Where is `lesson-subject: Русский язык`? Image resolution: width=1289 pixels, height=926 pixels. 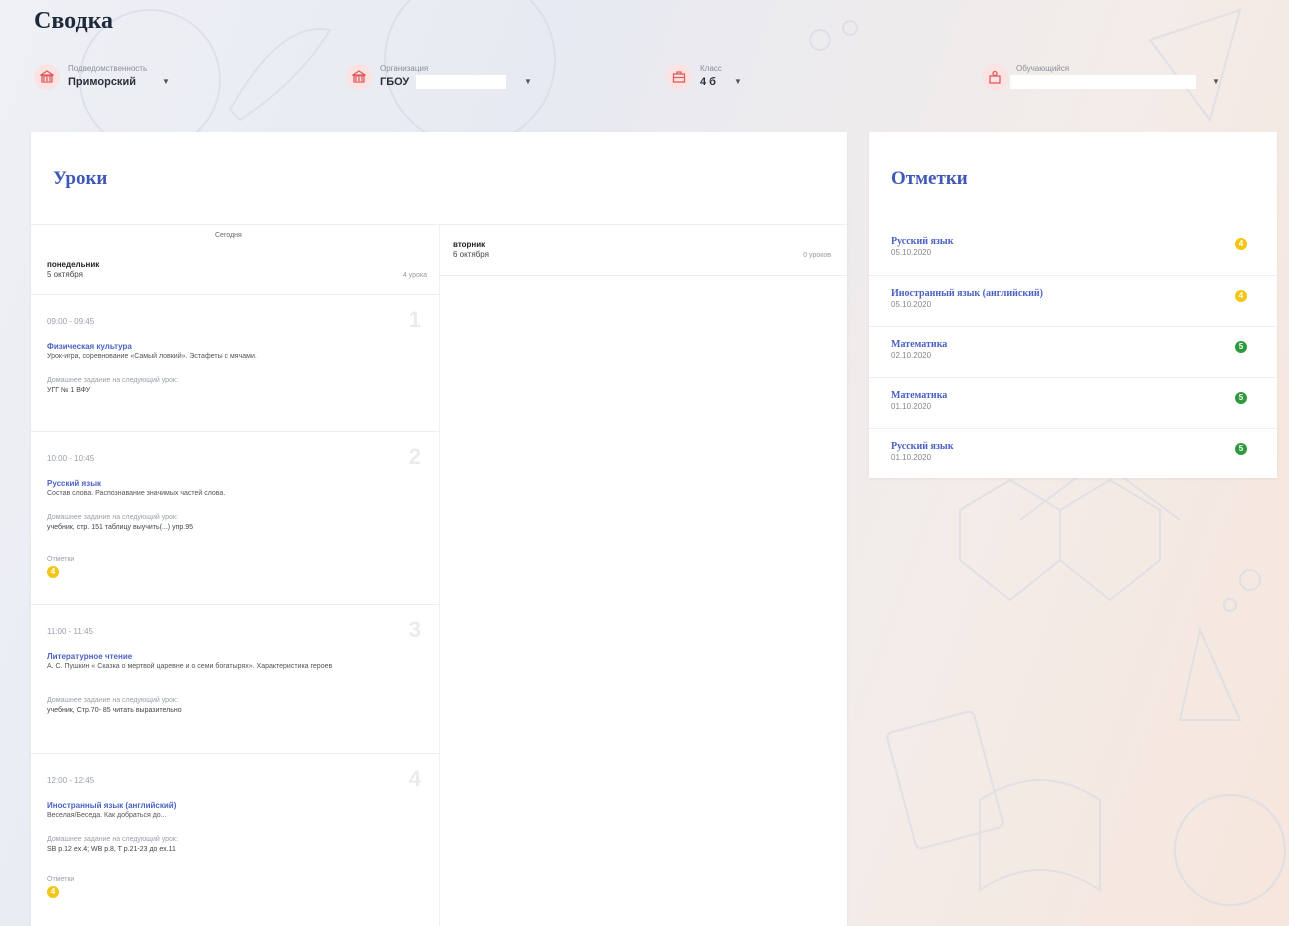
lesson-subject: Русский язык is located at coordinates (74, 483).